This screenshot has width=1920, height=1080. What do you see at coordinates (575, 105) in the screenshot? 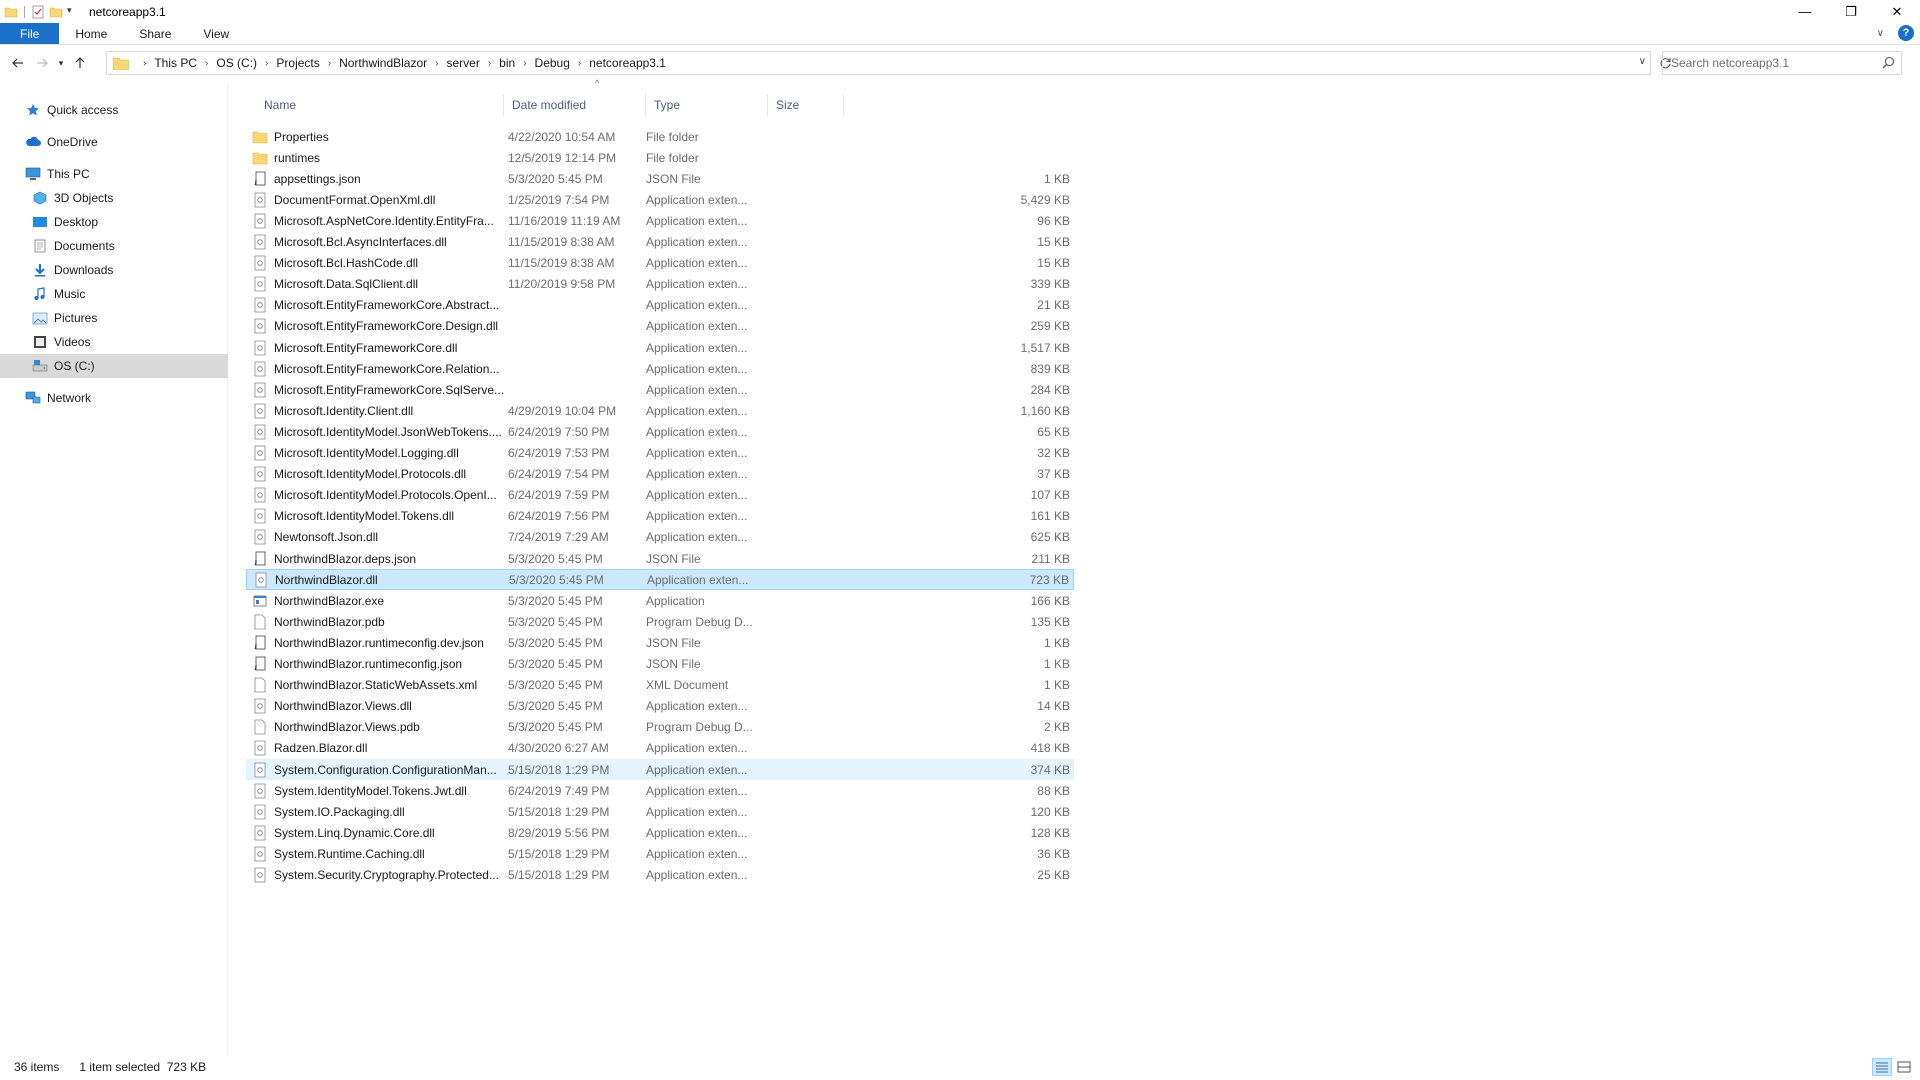
I see `column-header-date: Date modified` at bounding box center [575, 105].